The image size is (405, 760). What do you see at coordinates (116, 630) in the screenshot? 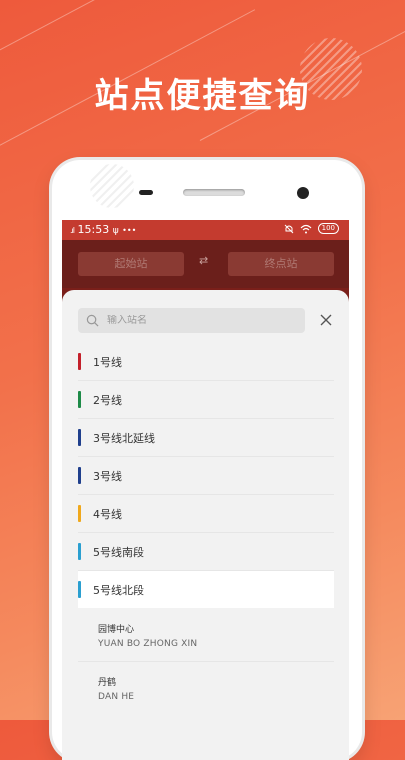
I see `station-name: 园博中心` at bounding box center [116, 630].